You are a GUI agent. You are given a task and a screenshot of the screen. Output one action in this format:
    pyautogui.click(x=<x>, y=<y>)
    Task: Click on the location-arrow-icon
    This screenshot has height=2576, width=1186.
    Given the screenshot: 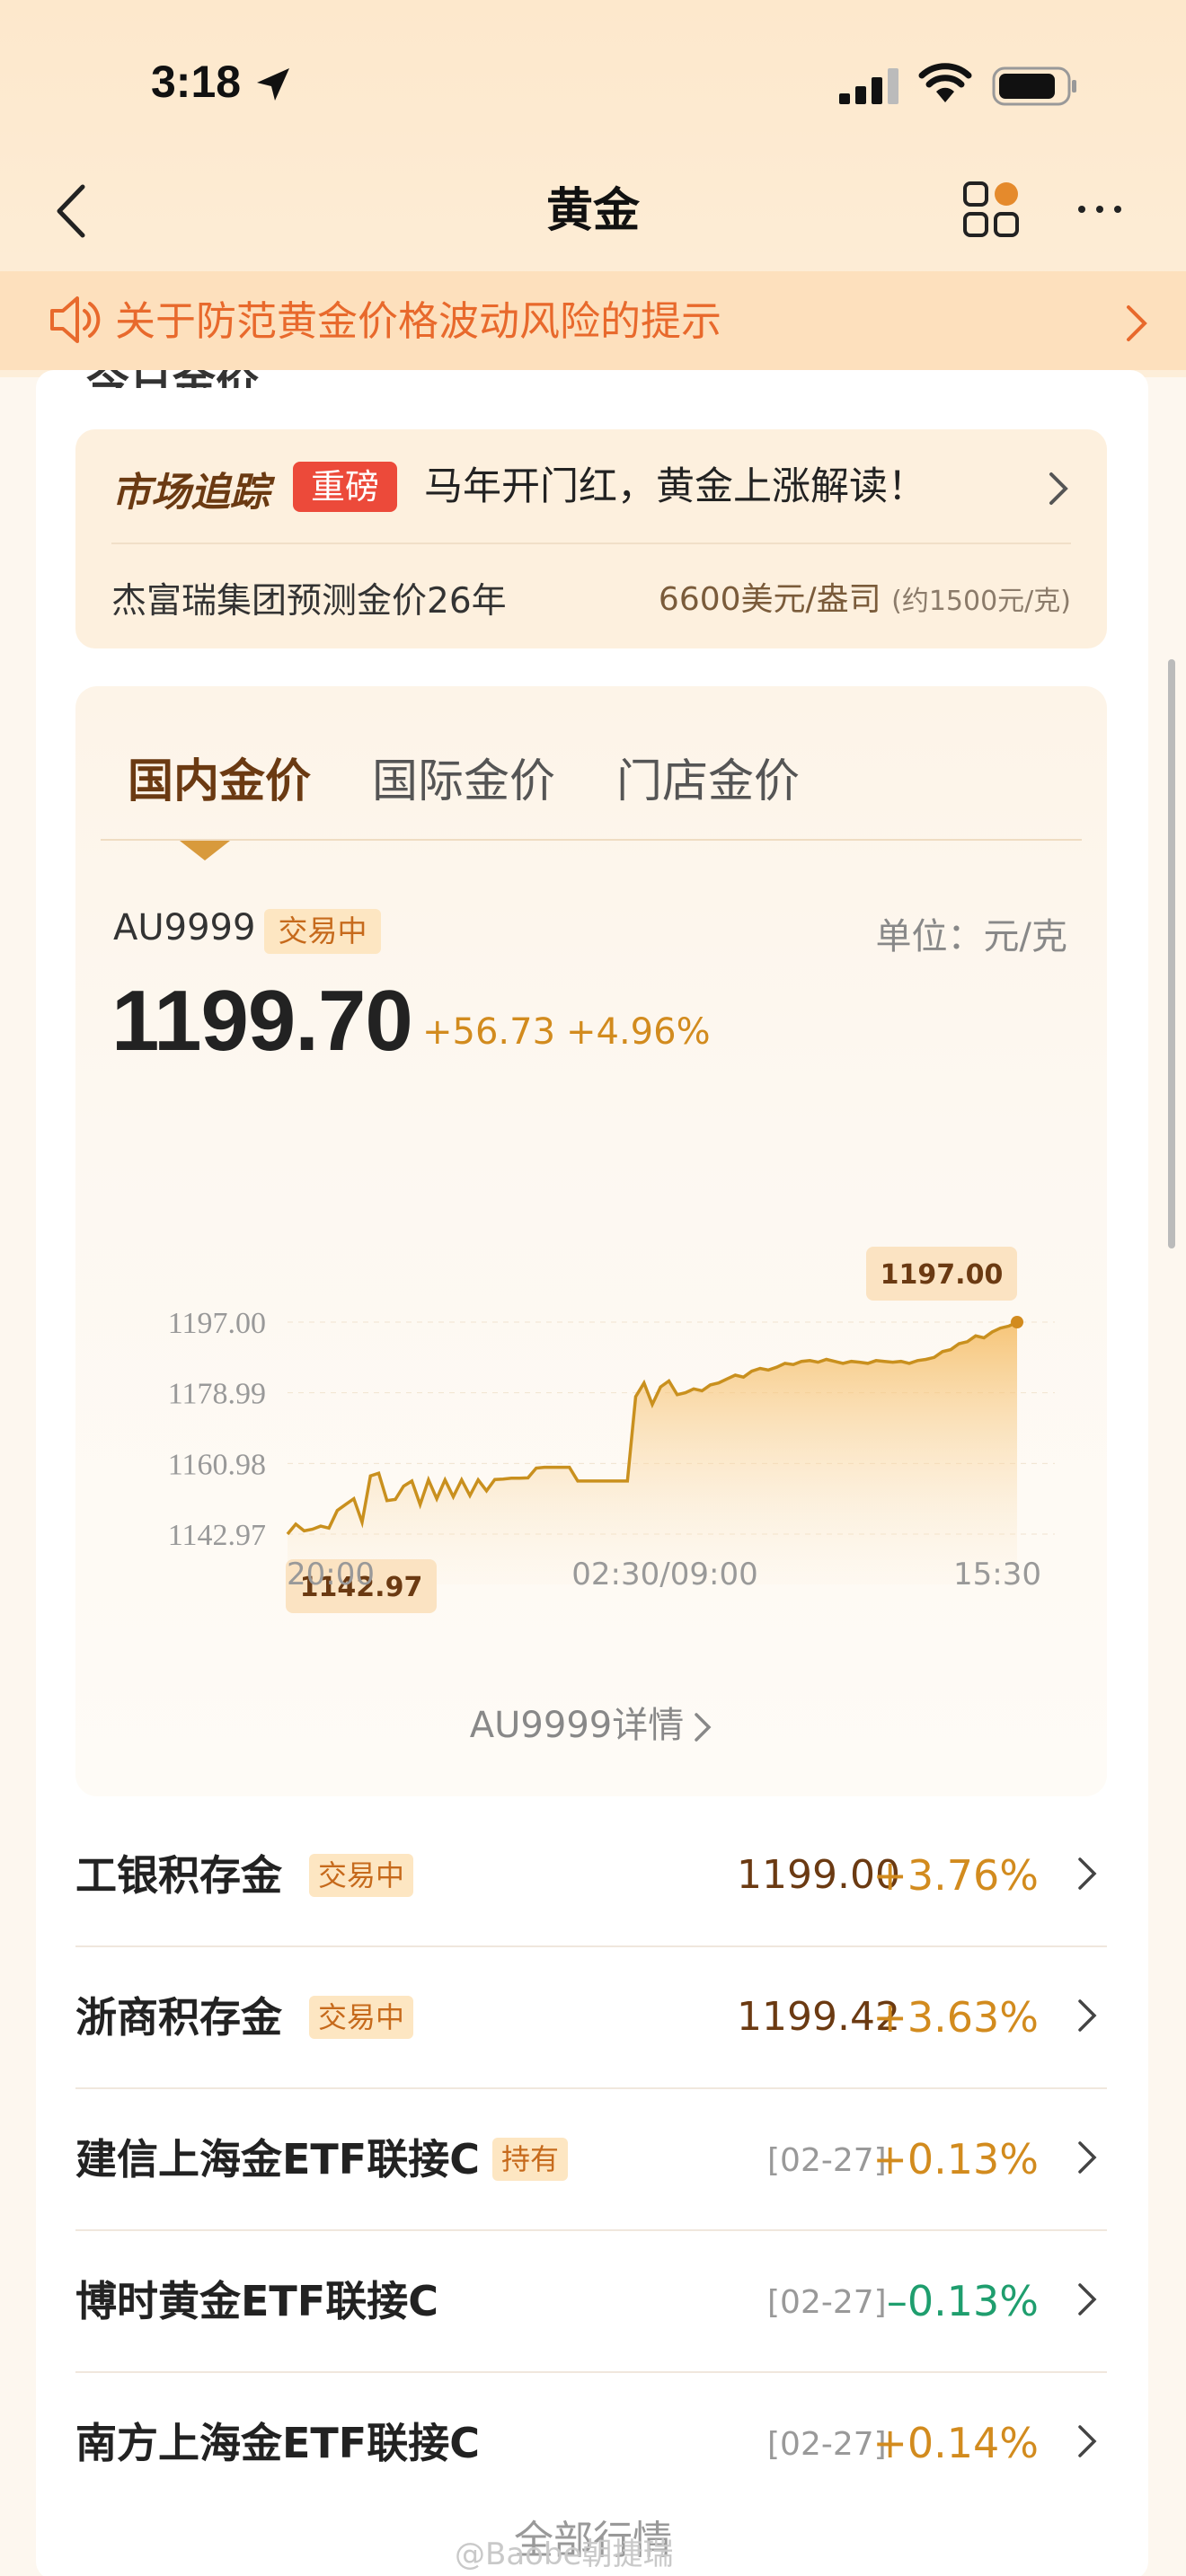 What is the action you would take?
    pyautogui.click(x=273, y=84)
    